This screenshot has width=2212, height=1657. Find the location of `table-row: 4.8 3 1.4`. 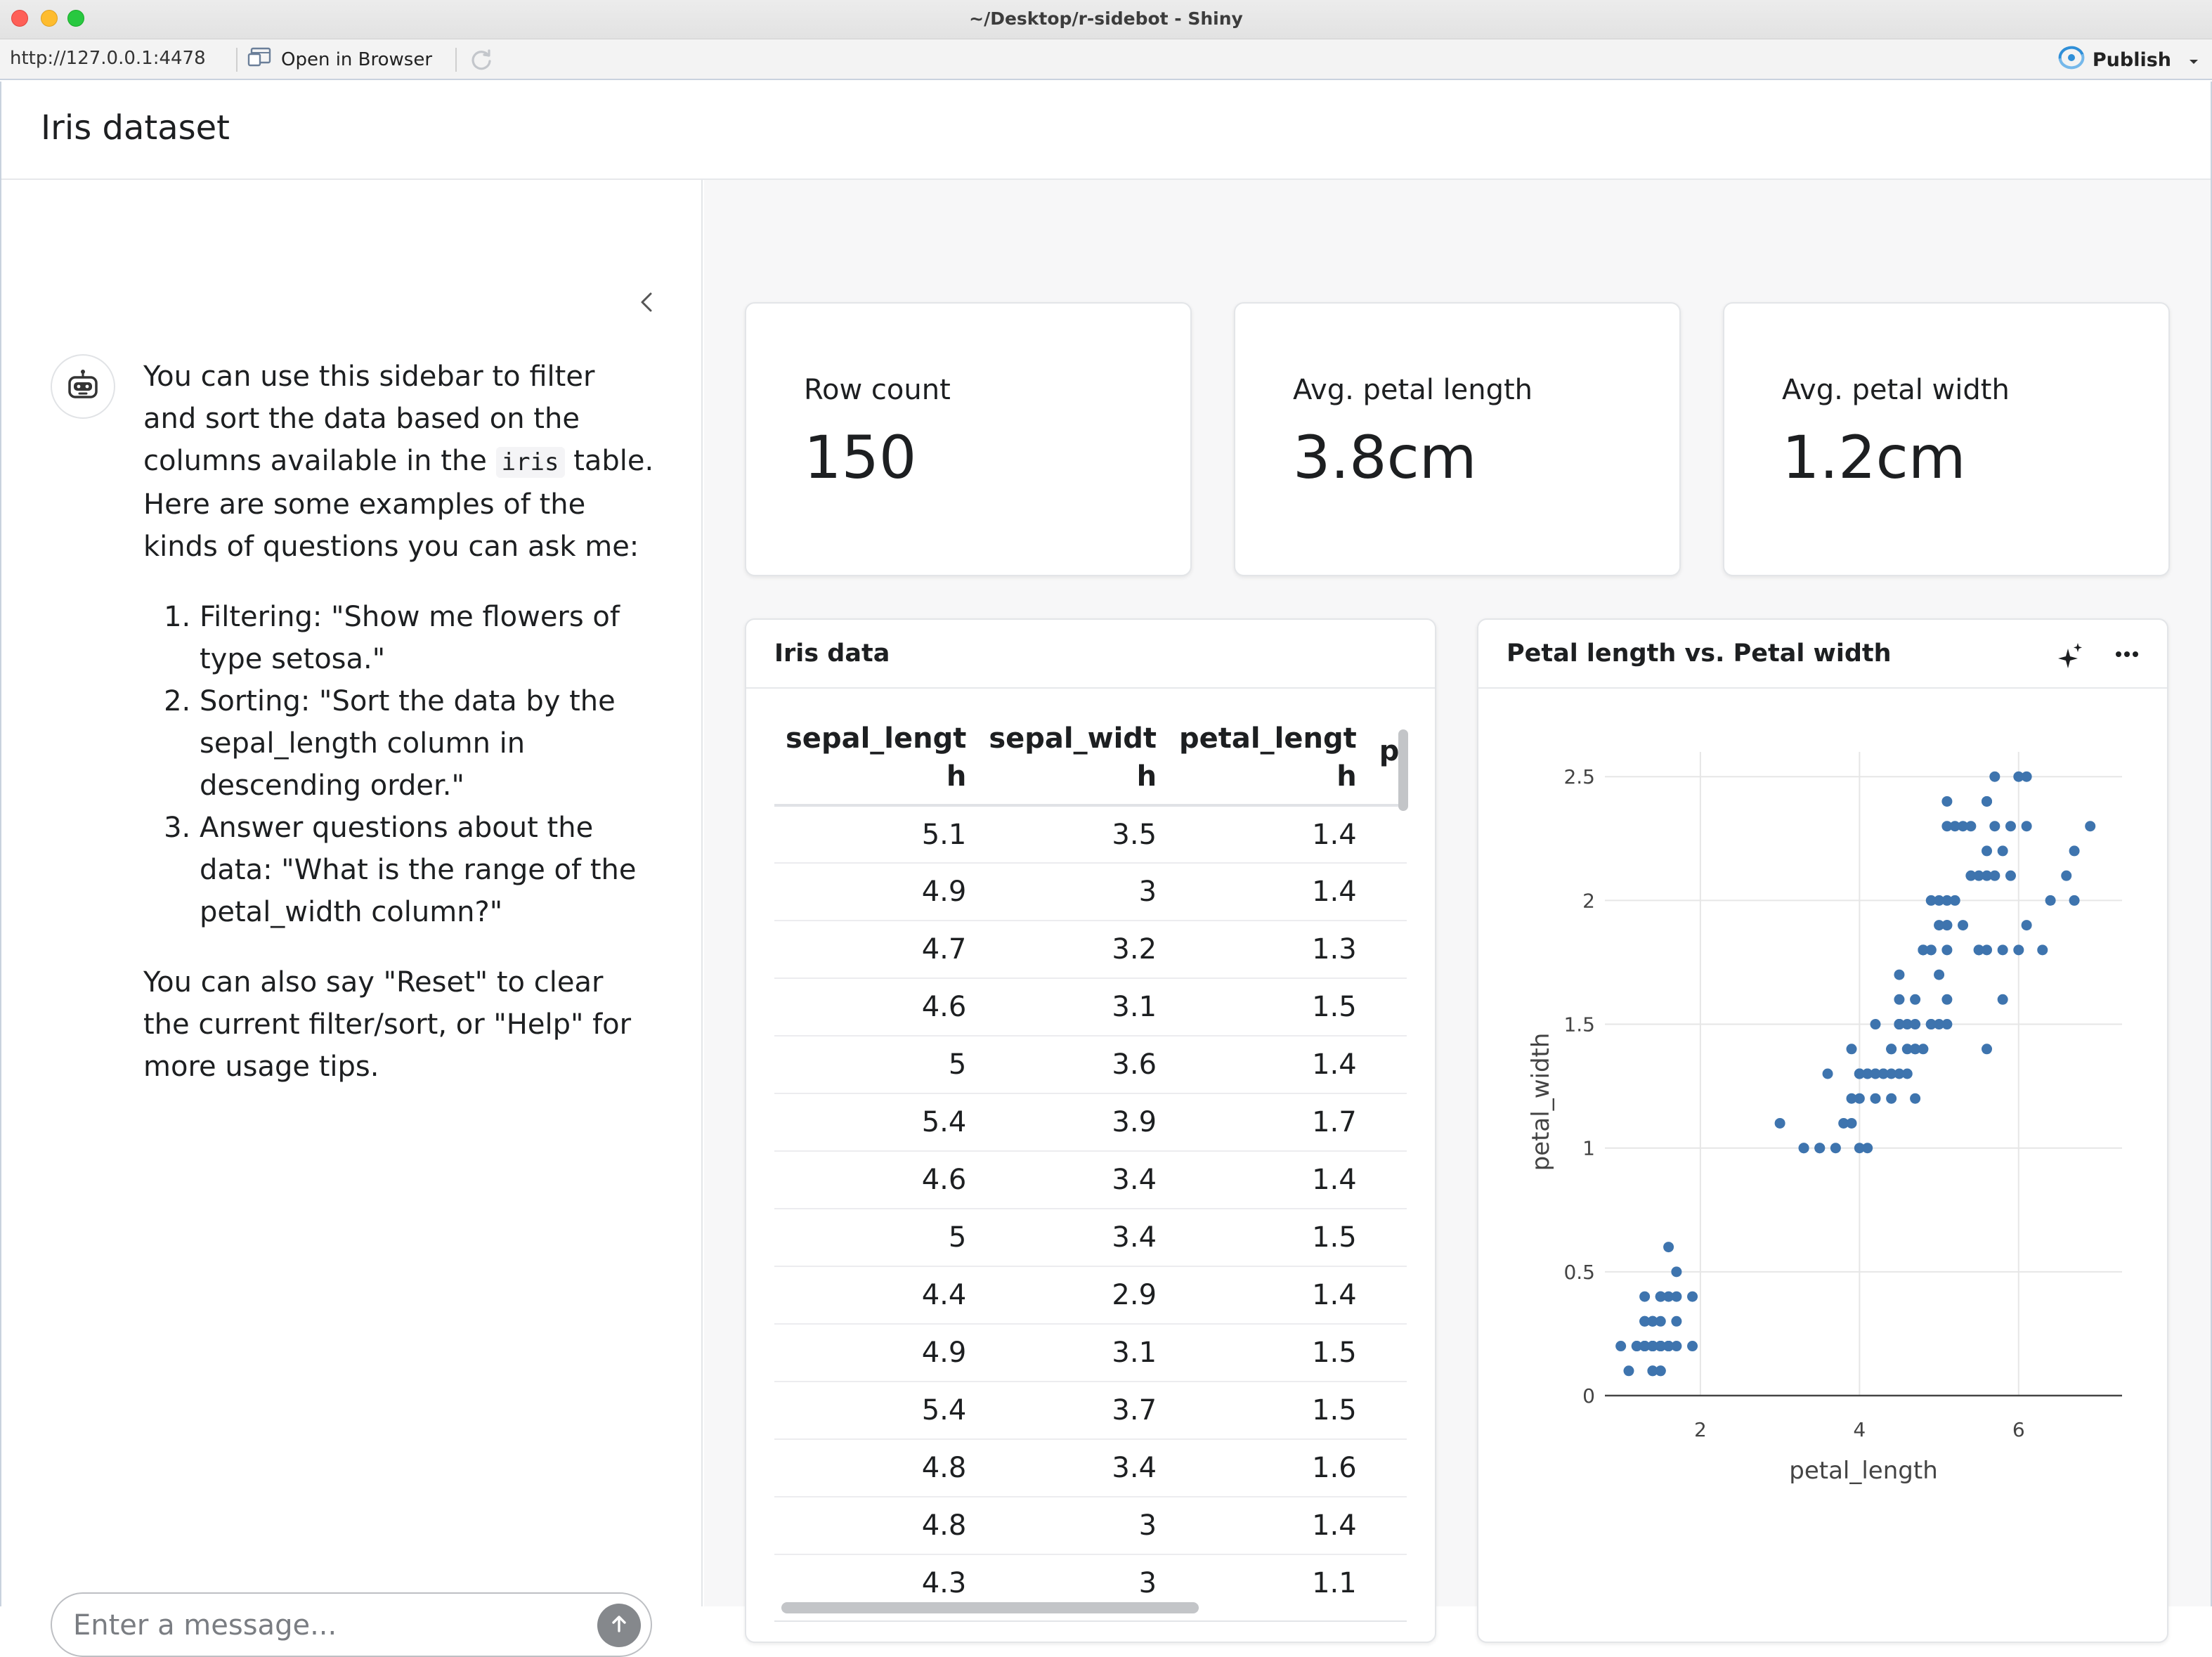

table-row: 4.8 3 1.4 is located at coordinates (1090, 1526).